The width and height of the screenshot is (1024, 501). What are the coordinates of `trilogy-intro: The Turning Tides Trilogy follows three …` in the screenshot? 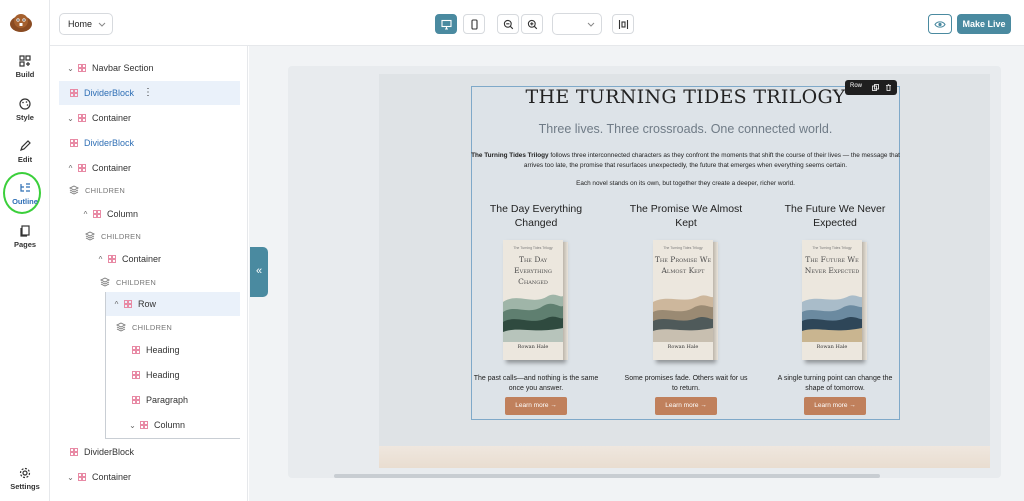 It's located at (685, 160).